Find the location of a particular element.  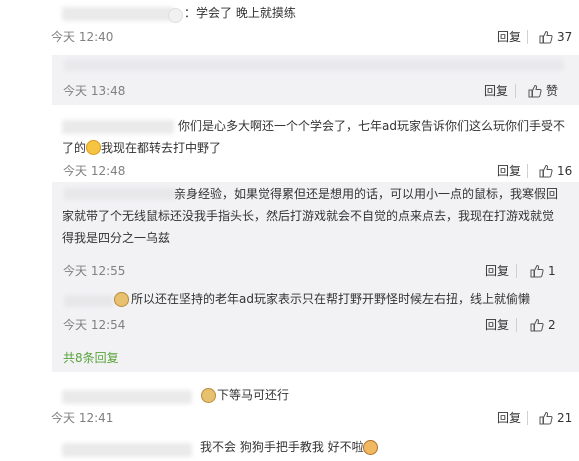

more-replies-link: 共8条回复 is located at coordinates (91, 358).